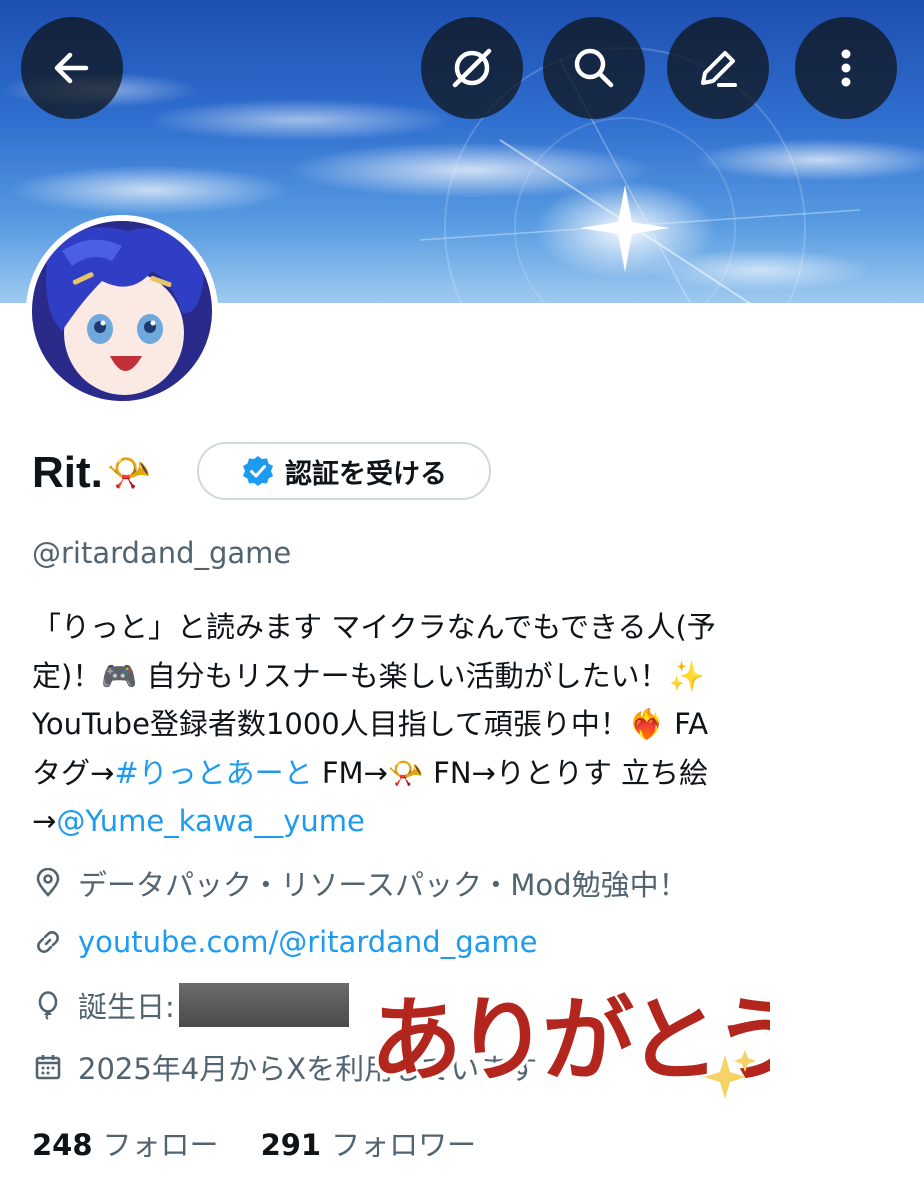 This screenshot has height=1200, width=924. I want to click on more-button, so click(846, 68).